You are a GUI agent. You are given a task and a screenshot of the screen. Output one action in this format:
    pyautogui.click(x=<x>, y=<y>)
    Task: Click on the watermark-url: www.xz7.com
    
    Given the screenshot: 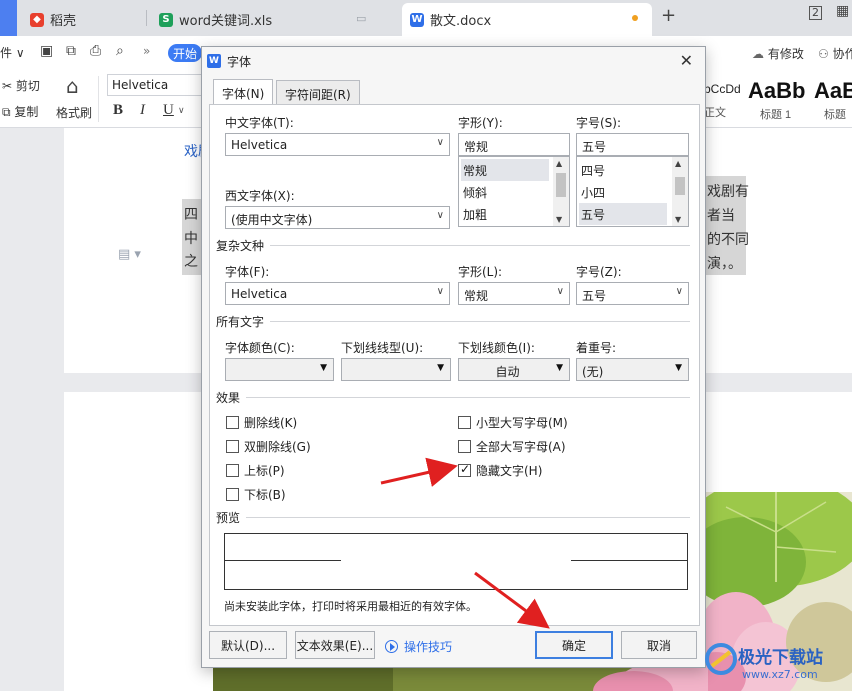 What is the action you would take?
    pyautogui.click(x=780, y=674)
    